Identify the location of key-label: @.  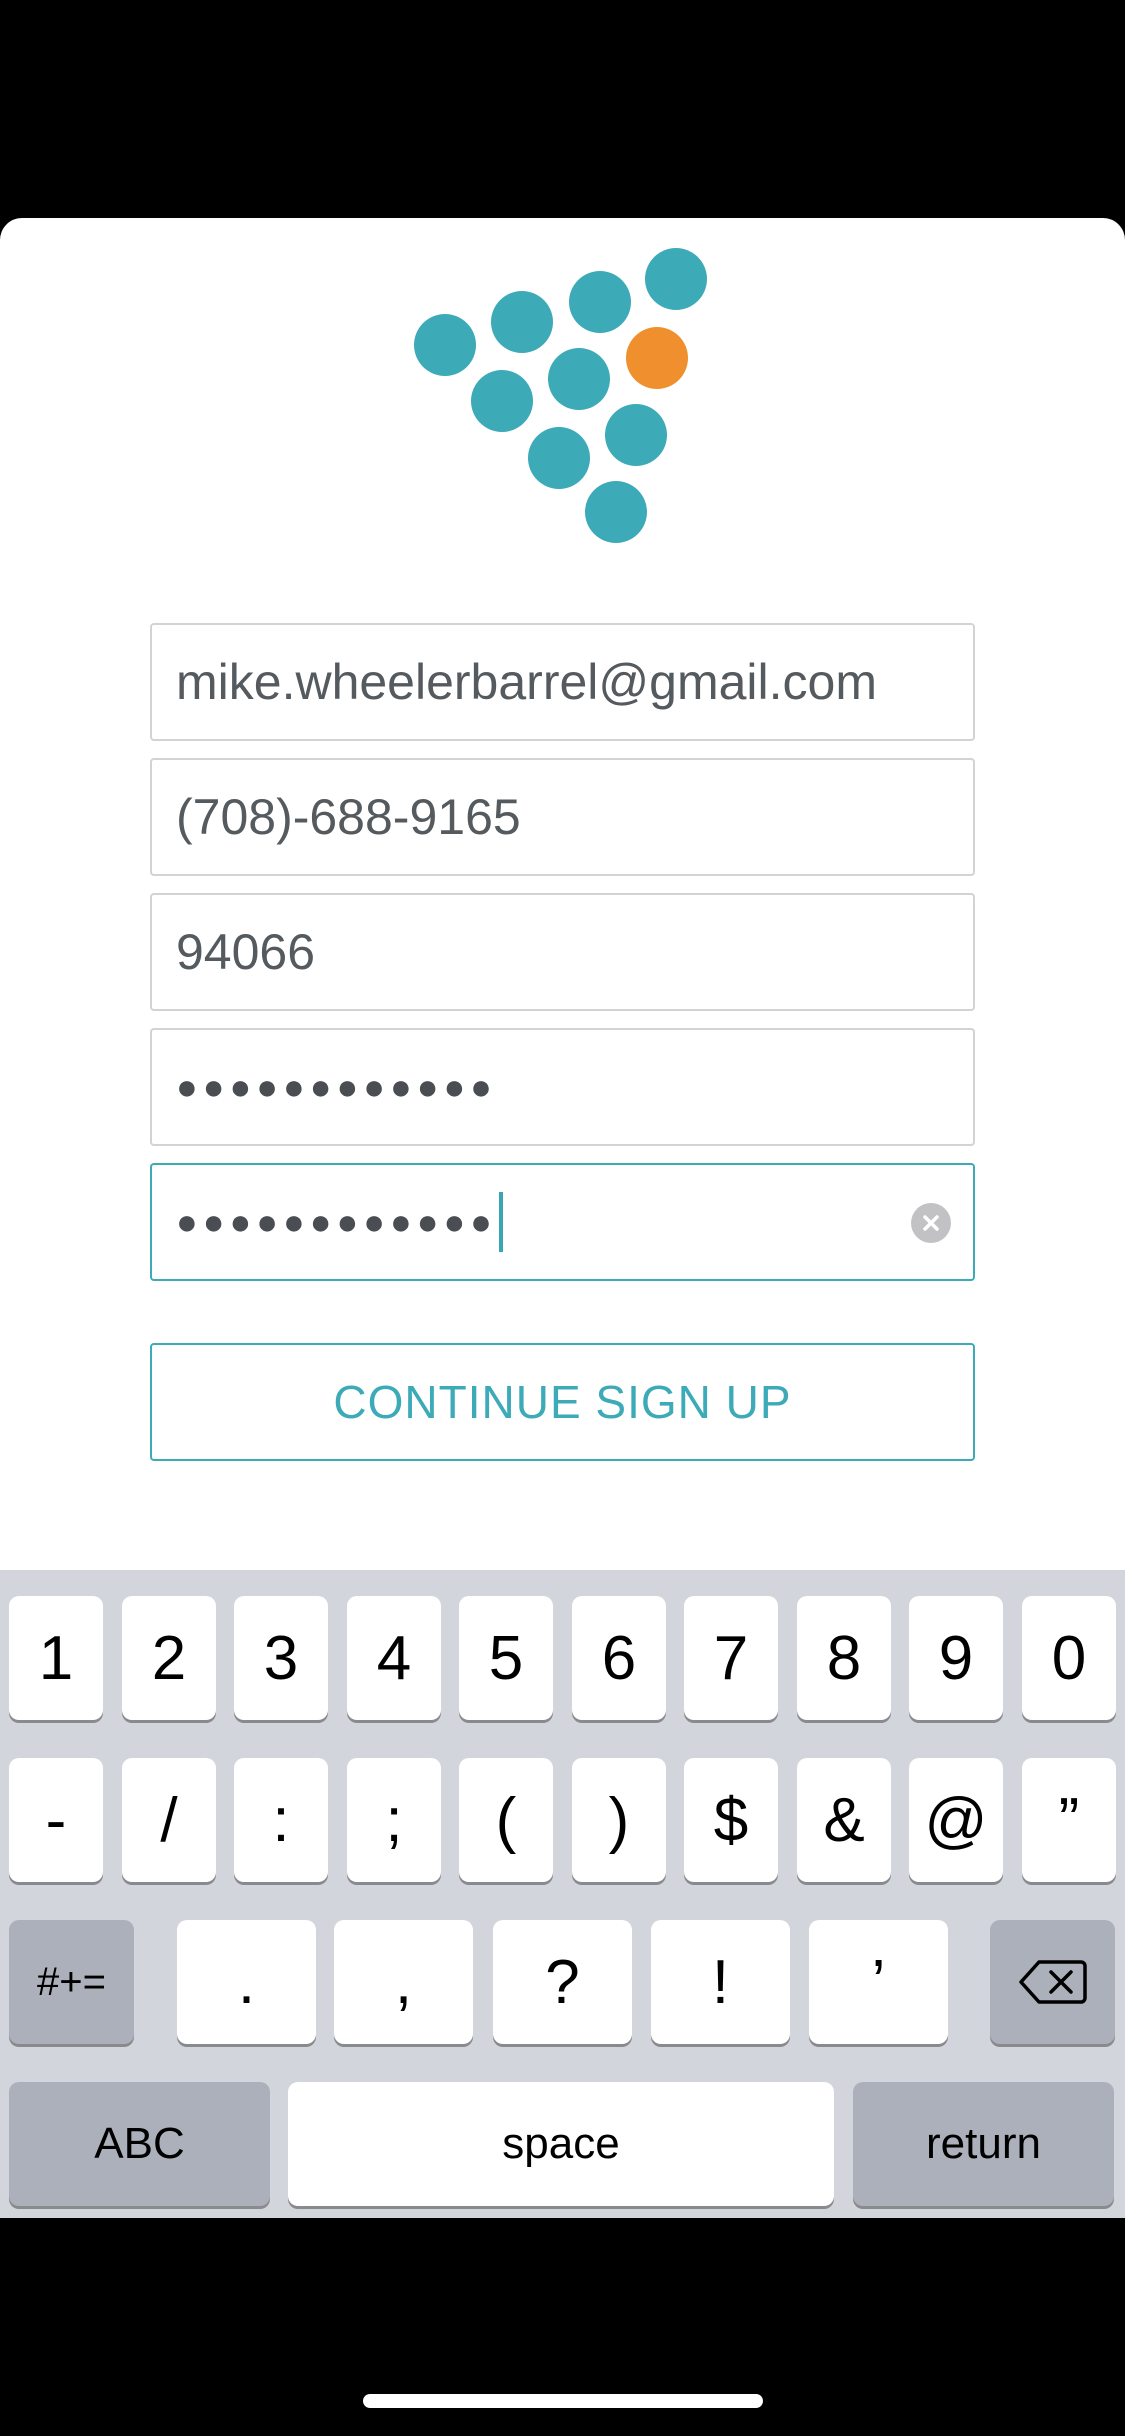
(956, 1820).